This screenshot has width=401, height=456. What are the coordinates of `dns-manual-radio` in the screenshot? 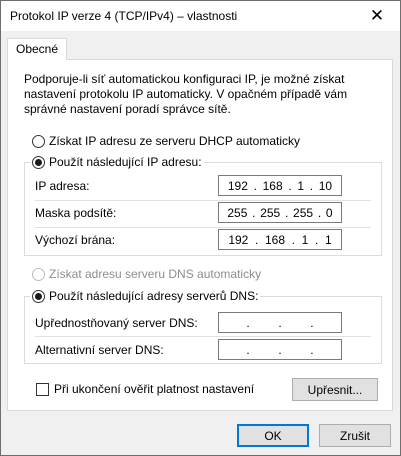 It's located at (38, 296).